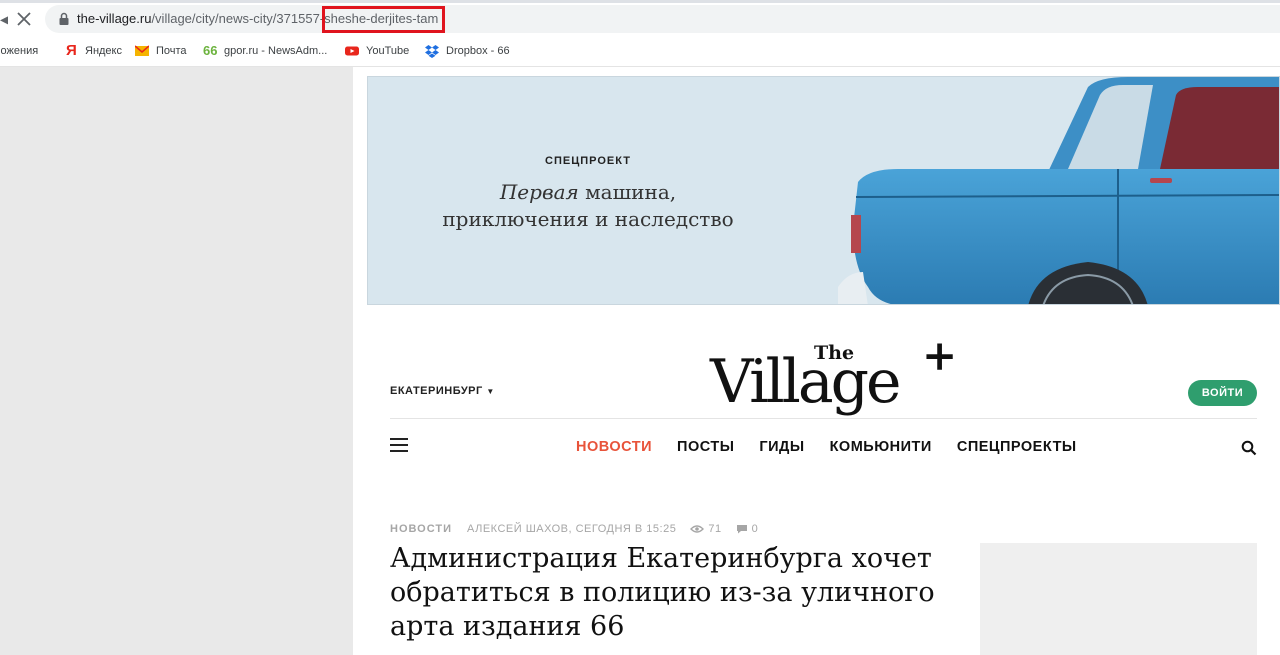 The height and width of the screenshot is (655, 1280). Describe the element at coordinates (103, 51) in the screenshot. I see `bookmark-label: Яндекс` at that location.